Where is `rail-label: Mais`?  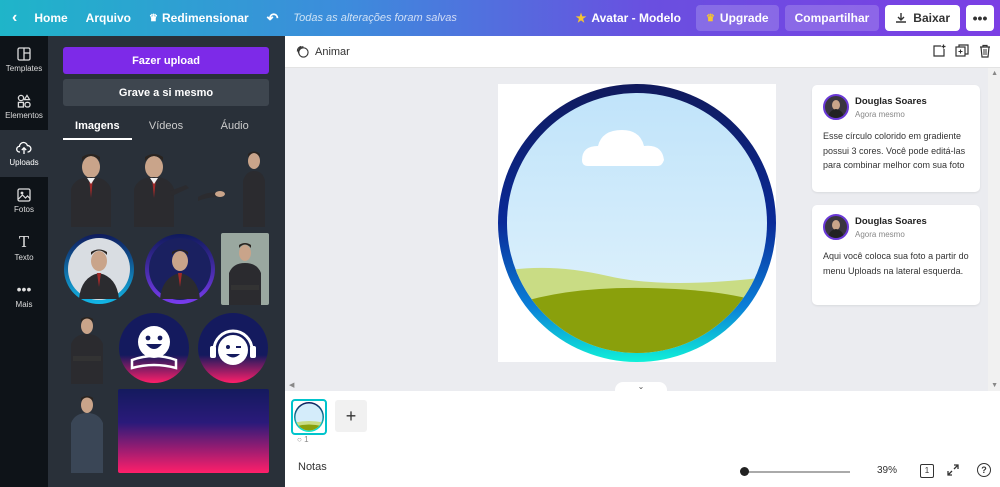
rail-label: Mais is located at coordinates (24, 304).